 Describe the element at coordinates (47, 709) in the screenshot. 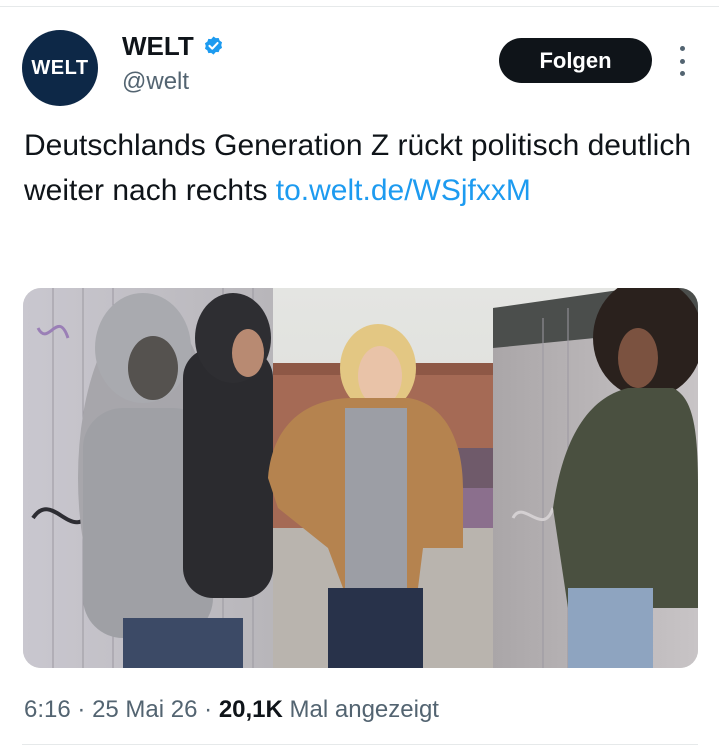

I see `tweet-time: 6:16` at that location.